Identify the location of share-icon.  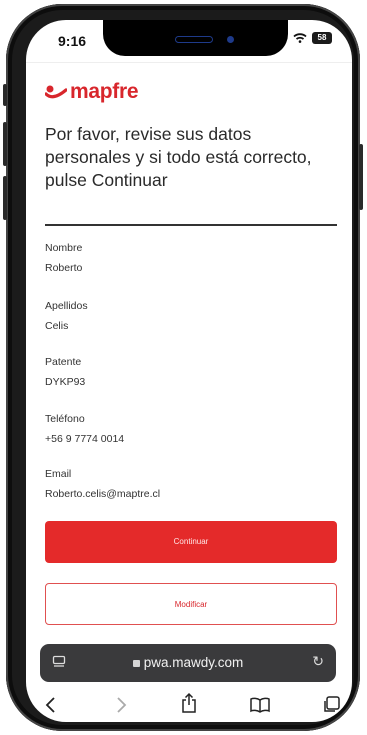
(189, 703).